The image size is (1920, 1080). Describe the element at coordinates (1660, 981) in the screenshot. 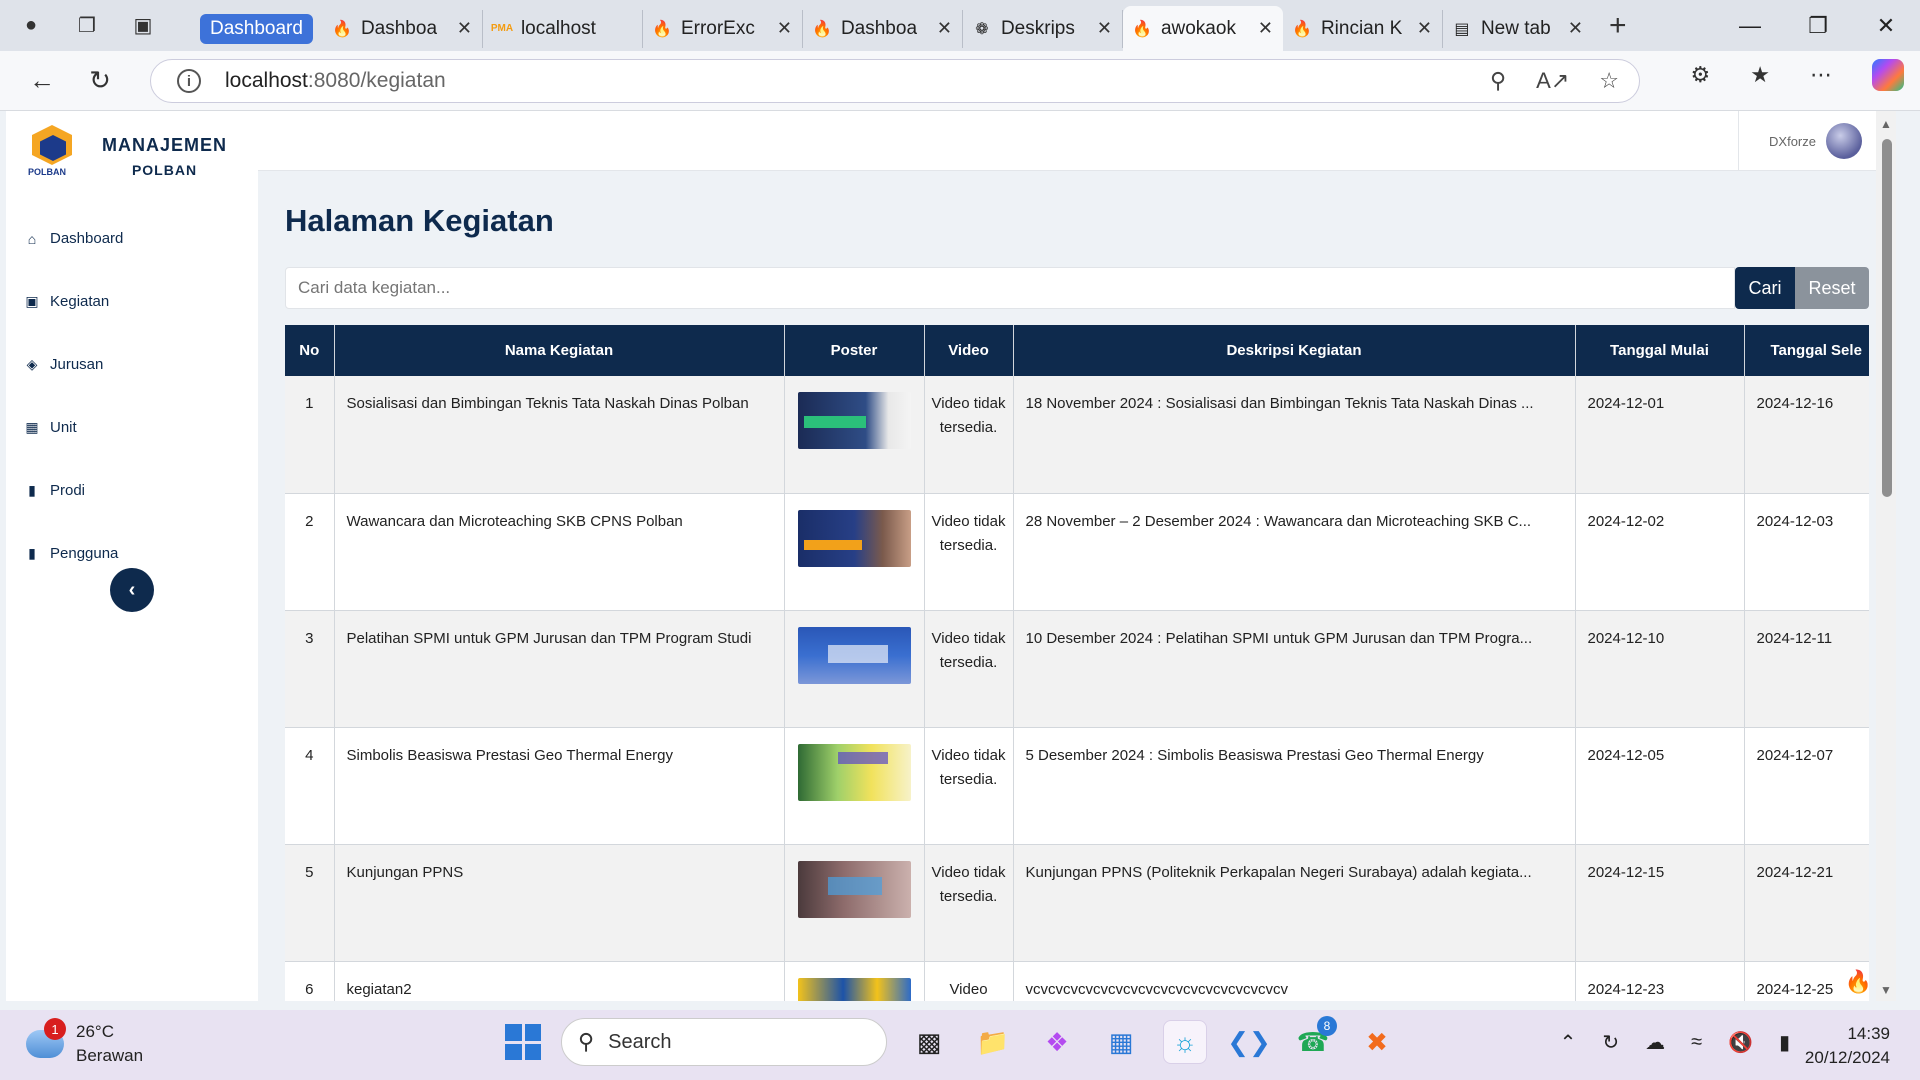

I see `start-date: 2024-12-23` at that location.